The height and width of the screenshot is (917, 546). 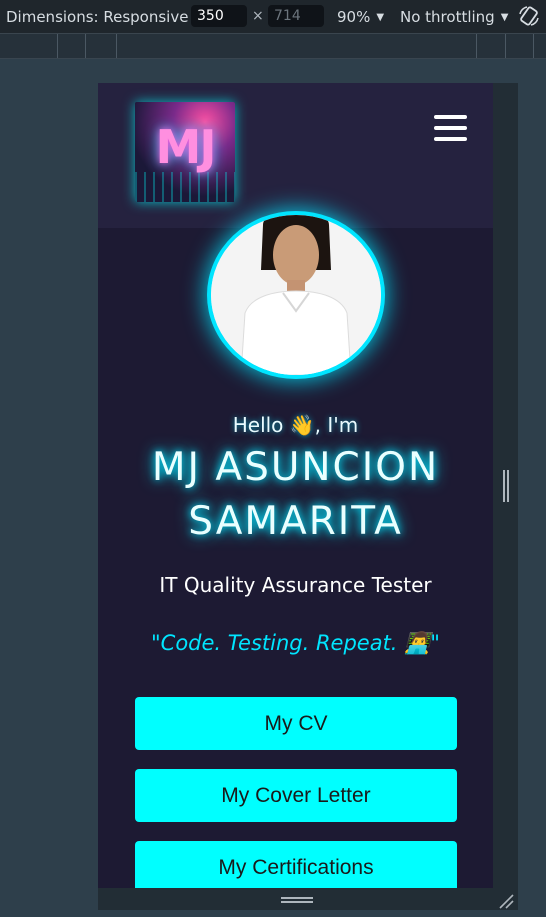 What do you see at coordinates (506, 486) in the screenshot?
I see `right-resize-handle` at bounding box center [506, 486].